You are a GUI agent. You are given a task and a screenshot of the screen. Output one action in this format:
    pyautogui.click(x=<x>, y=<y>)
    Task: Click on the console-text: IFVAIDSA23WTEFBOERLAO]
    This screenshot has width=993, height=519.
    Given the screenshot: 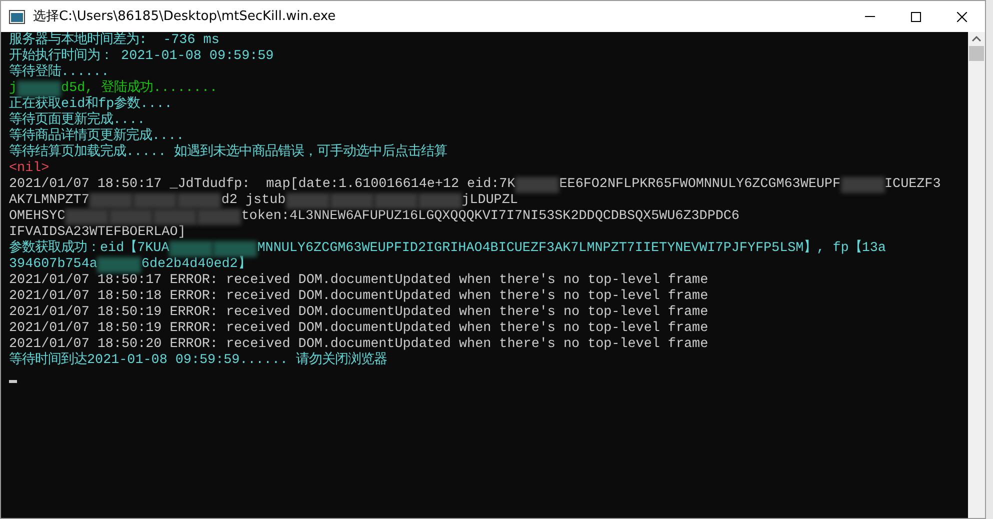 What is the action you would take?
    pyautogui.click(x=97, y=232)
    